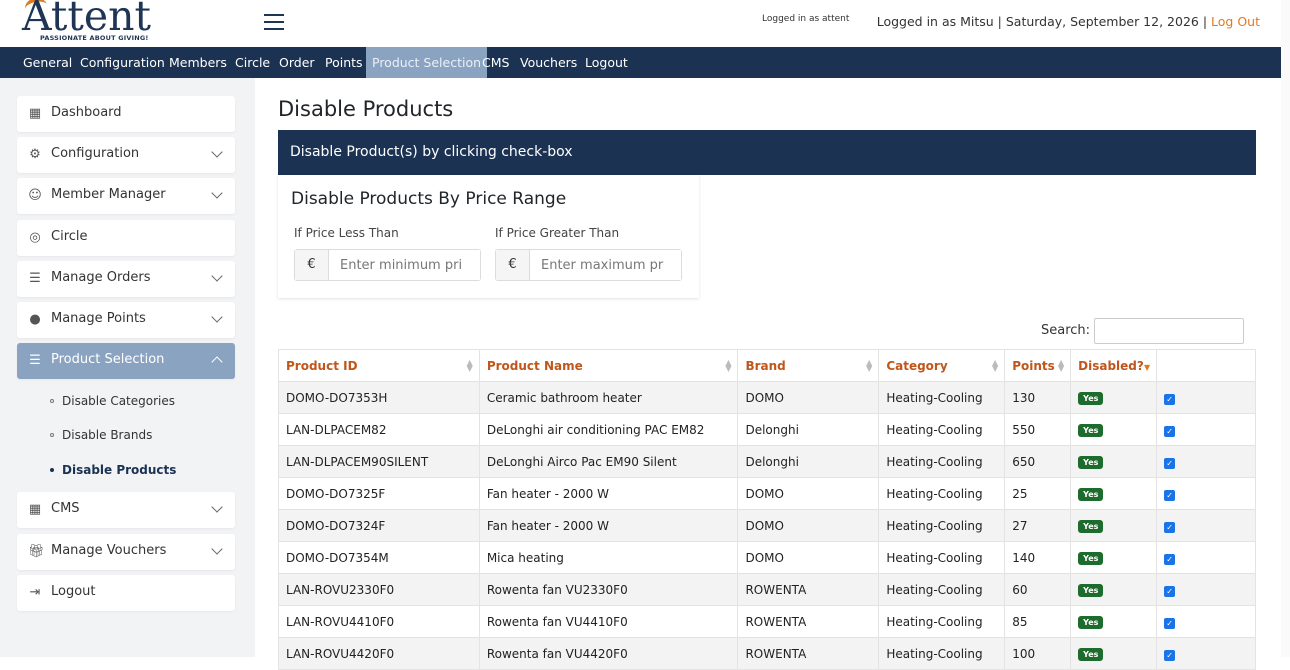  What do you see at coordinates (808, 493) in the screenshot?
I see `cell-brand: DOMO` at bounding box center [808, 493].